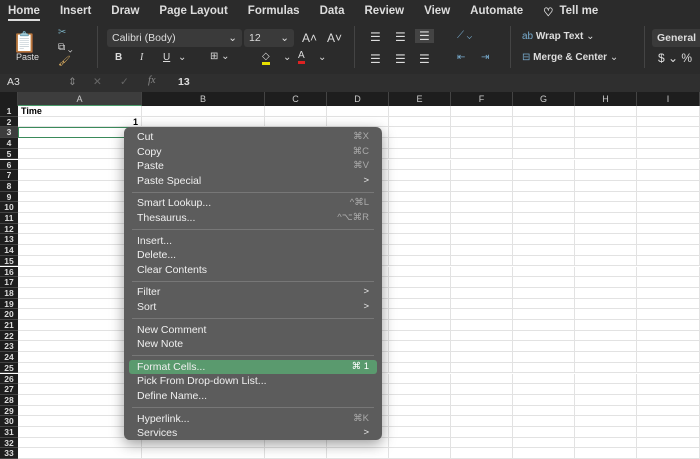  What do you see at coordinates (9, 111) in the screenshot?
I see `row-header: 1` at bounding box center [9, 111].